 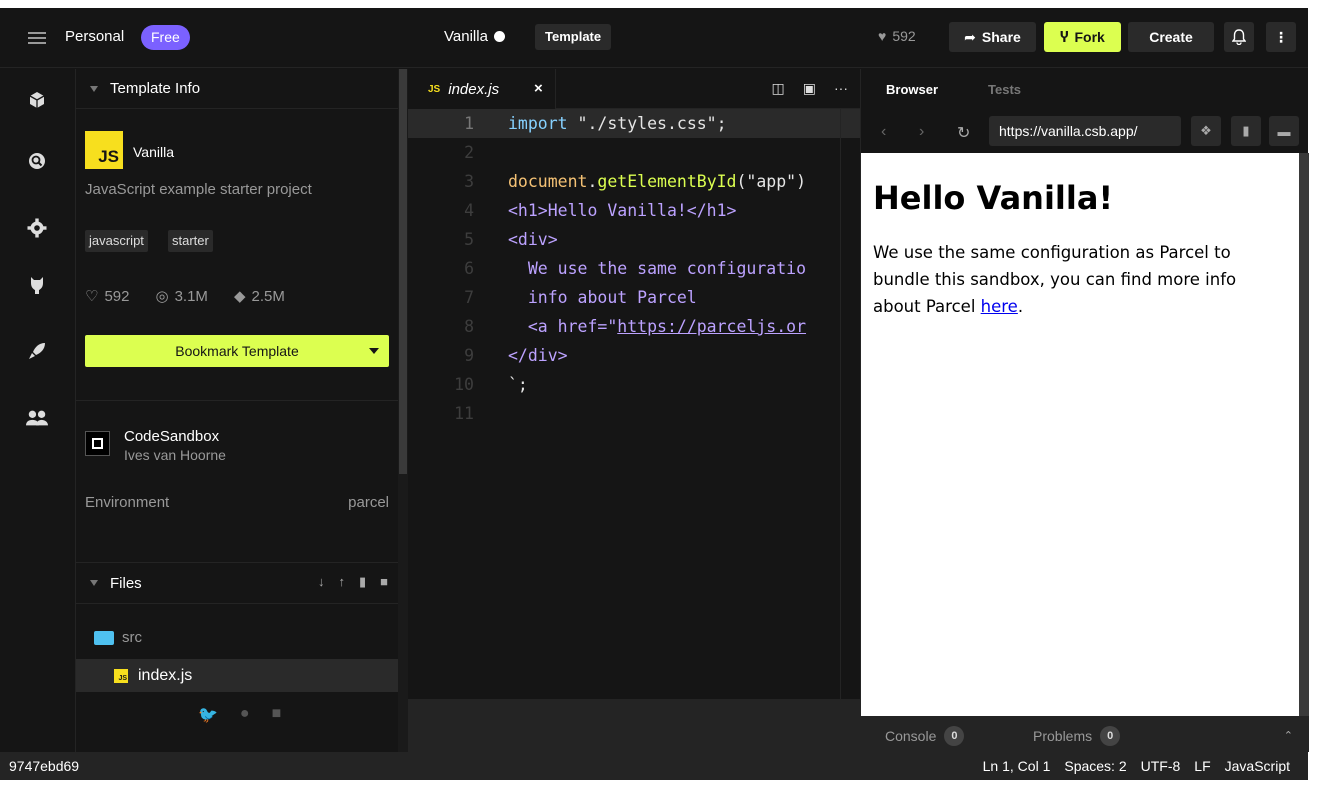 What do you see at coordinates (954, 736) in the screenshot?
I see `console-count: 0` at bounding box center [954, 736].